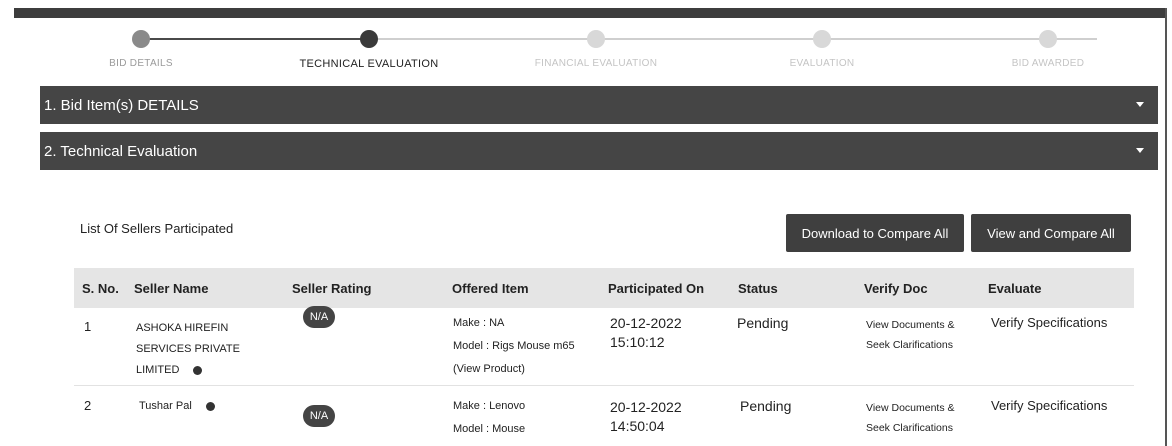 Image resolution: width=1172 pixels, height=446 pixels. I want to click on column-header-seller-name: Seller Name, so click(171, 288).